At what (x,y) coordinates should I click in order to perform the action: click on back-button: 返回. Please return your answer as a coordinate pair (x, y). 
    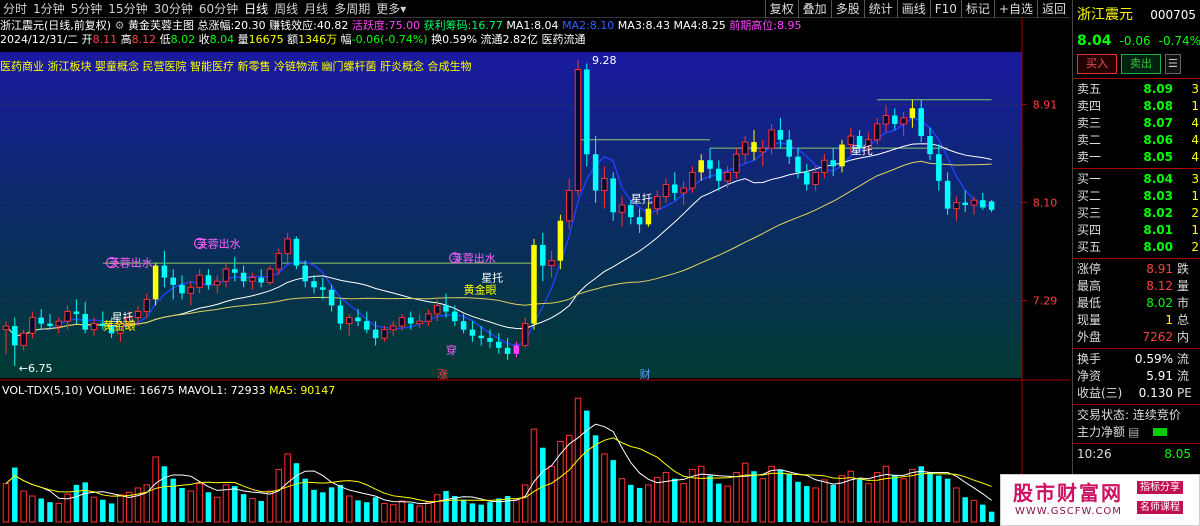
    Looking at the image, I should click on (1053, 9).